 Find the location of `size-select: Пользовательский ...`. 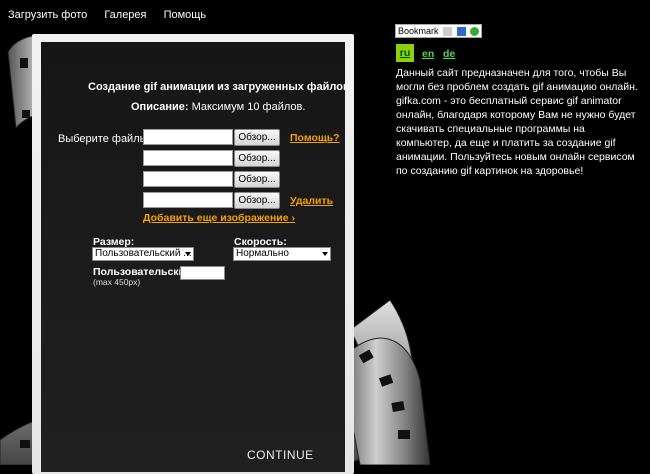

size-select: Пользовательский ... is located at coordinates (143, 254).